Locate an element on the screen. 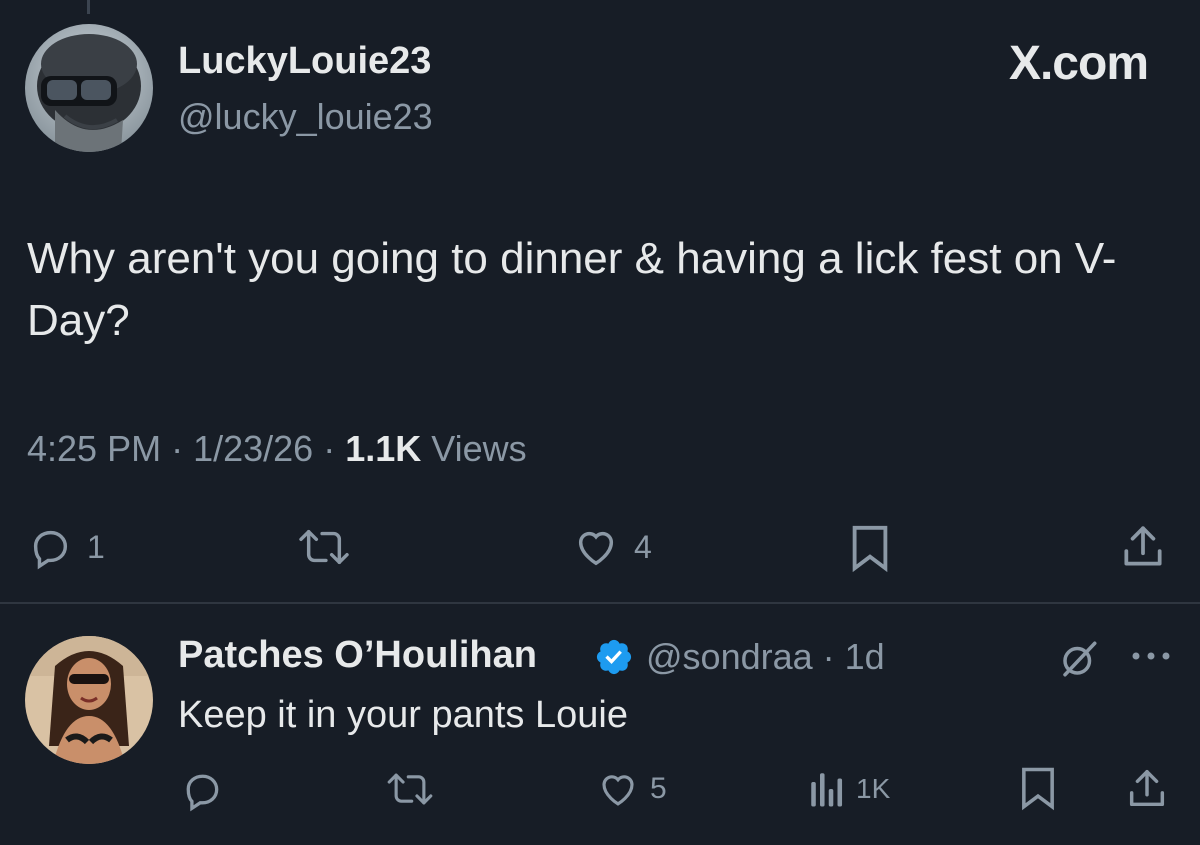  divider is located at coordinates (600, 603).